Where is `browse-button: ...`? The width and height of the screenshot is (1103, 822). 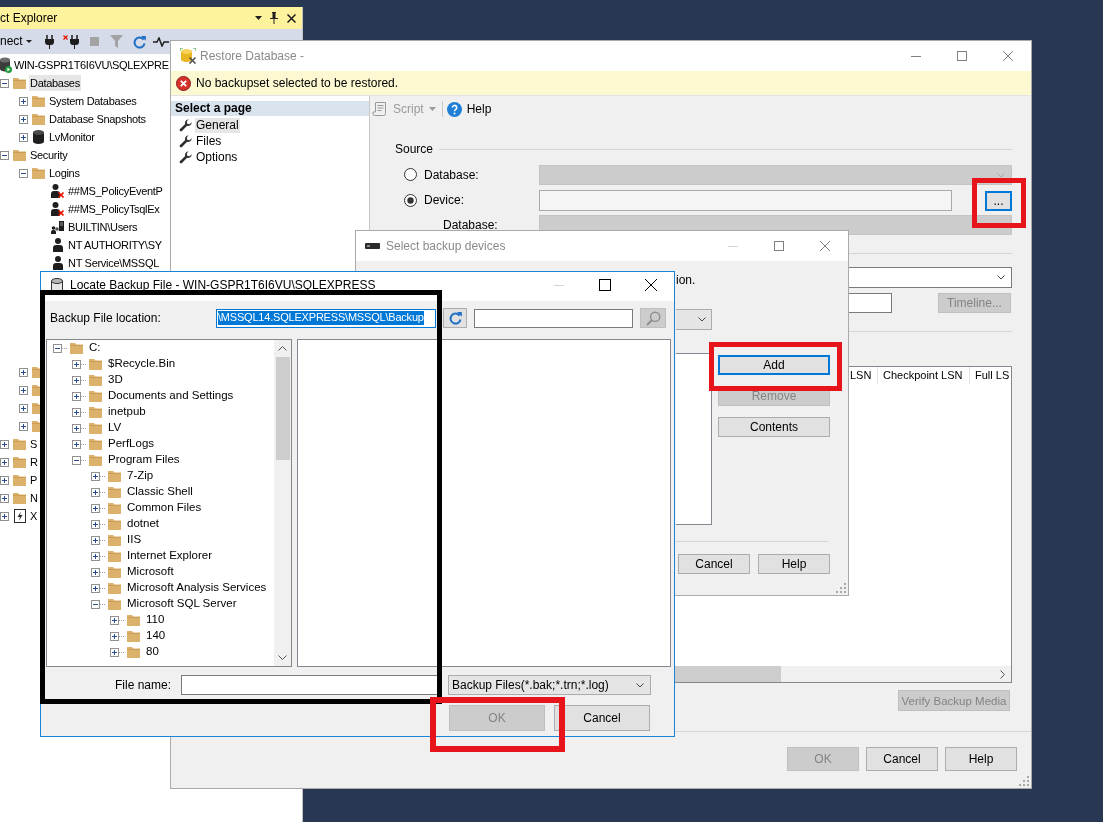
browse-button: ... is located at coordinates (998, 200).